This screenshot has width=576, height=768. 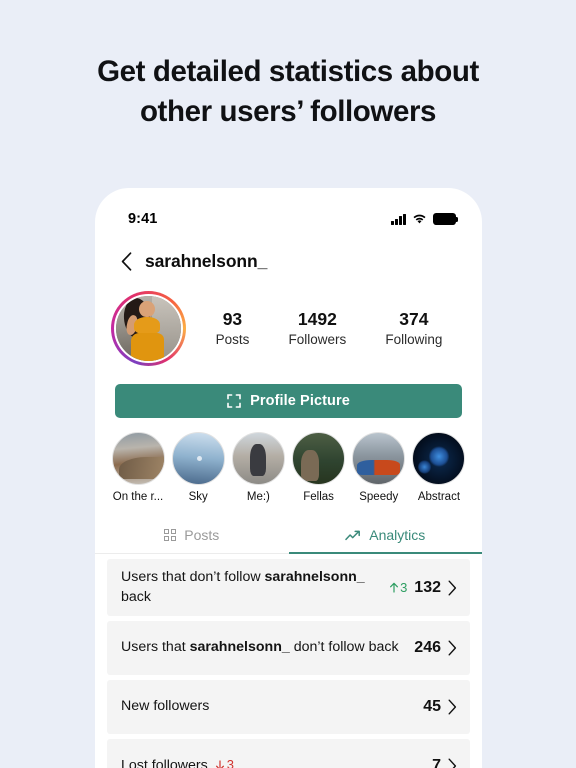 What do you see at coordinates (126, 261) in the screenshot?
I see `back-chevron-icon` at bounding box center [126, 261].